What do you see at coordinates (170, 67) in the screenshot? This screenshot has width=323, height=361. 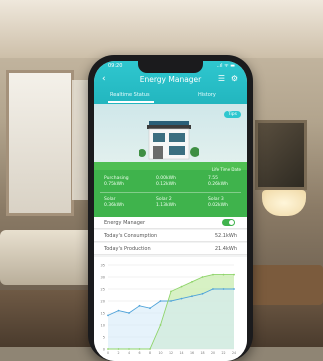 I see `phone-notch` at bounding box center [170, 67].